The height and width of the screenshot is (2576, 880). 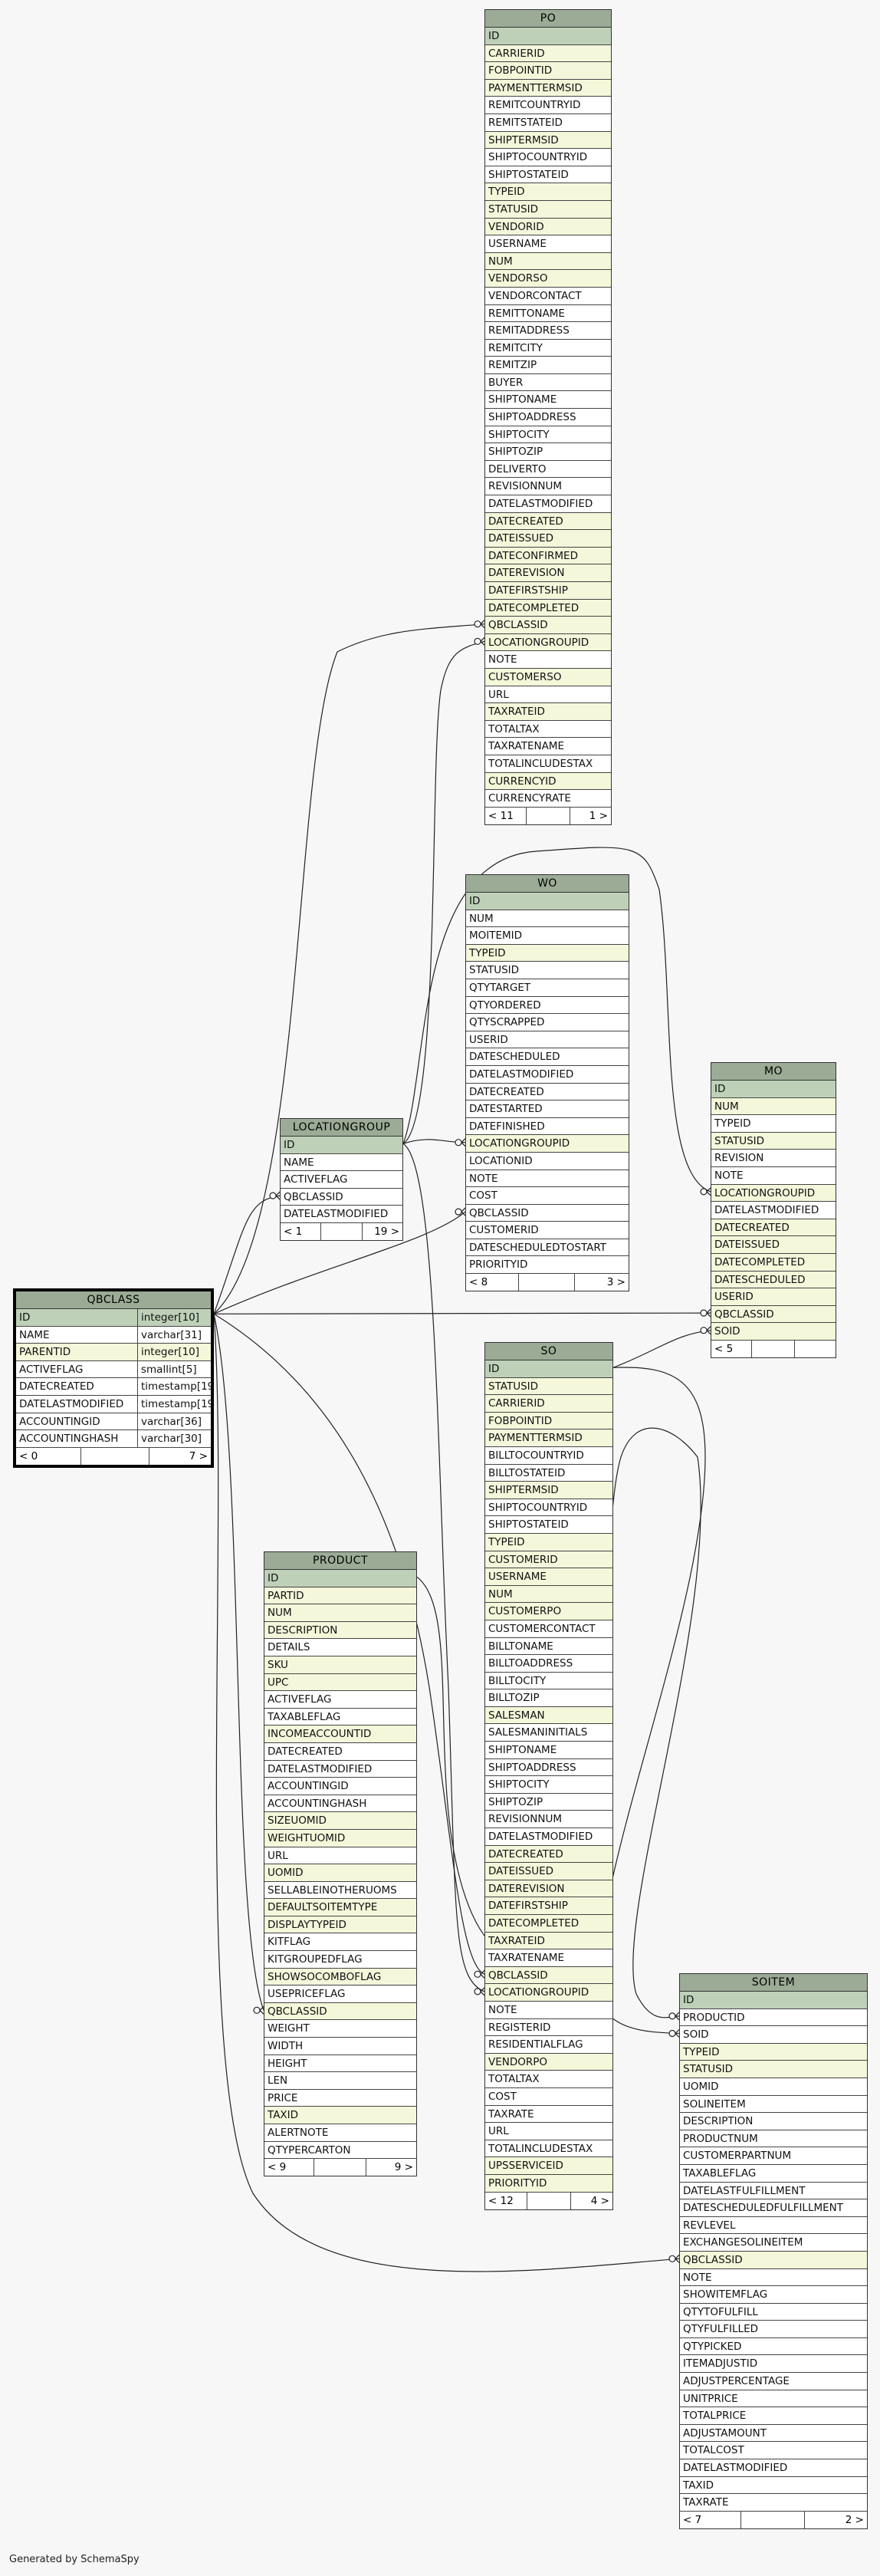 I want to click on column-row: TOTALTAX, so click(x=548, y=729).